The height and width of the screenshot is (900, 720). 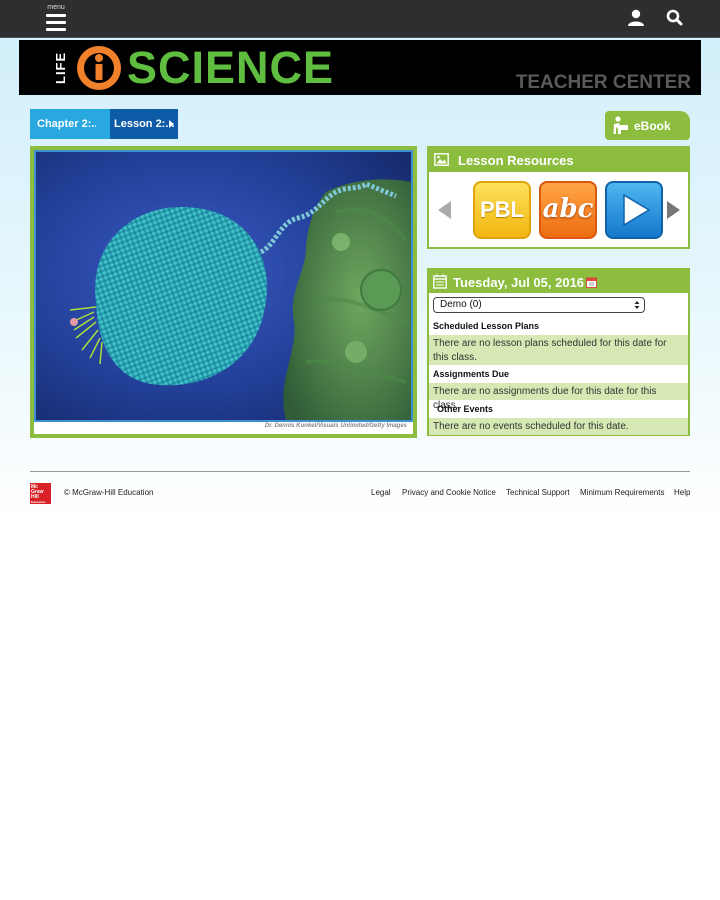 I want to click on logo-line: Education, so click(x=38, y=502).